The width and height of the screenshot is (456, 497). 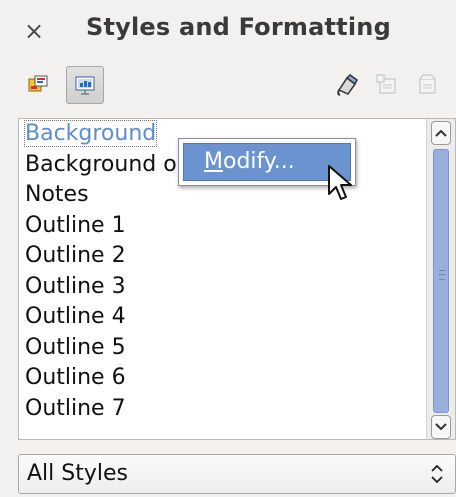 What do you see at coordinates (90, 133) in the screenshot?
I see `style-item-label: Background` at bounding box center [90, 133].